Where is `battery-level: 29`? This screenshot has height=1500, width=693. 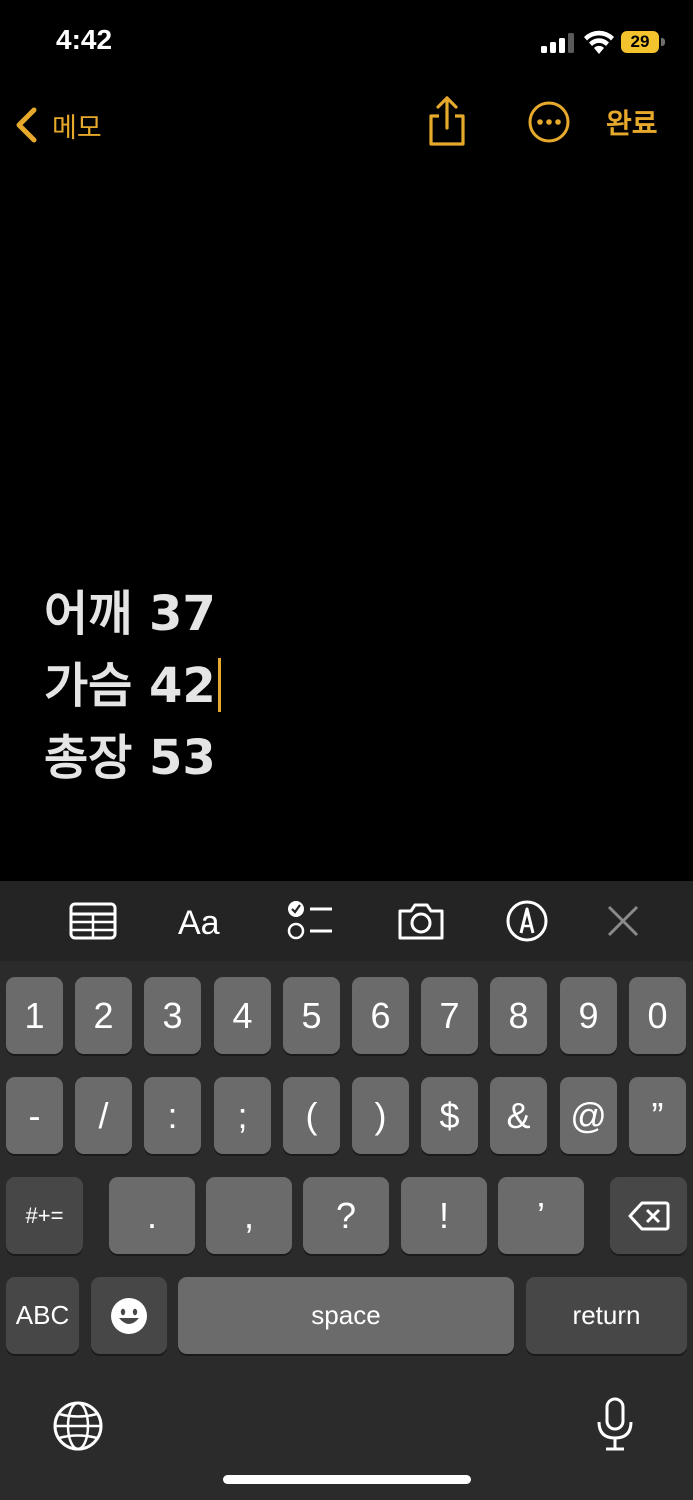
battery-level: 29 is located at coordinates (640, 41).